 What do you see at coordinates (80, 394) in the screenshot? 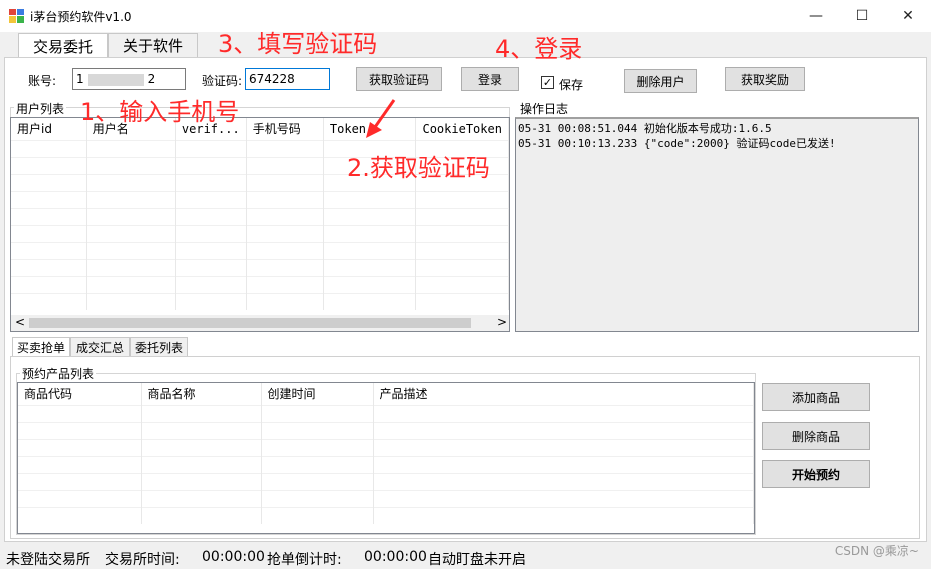
I see `column-header: 商品代码` at bounding box center [80, 394].